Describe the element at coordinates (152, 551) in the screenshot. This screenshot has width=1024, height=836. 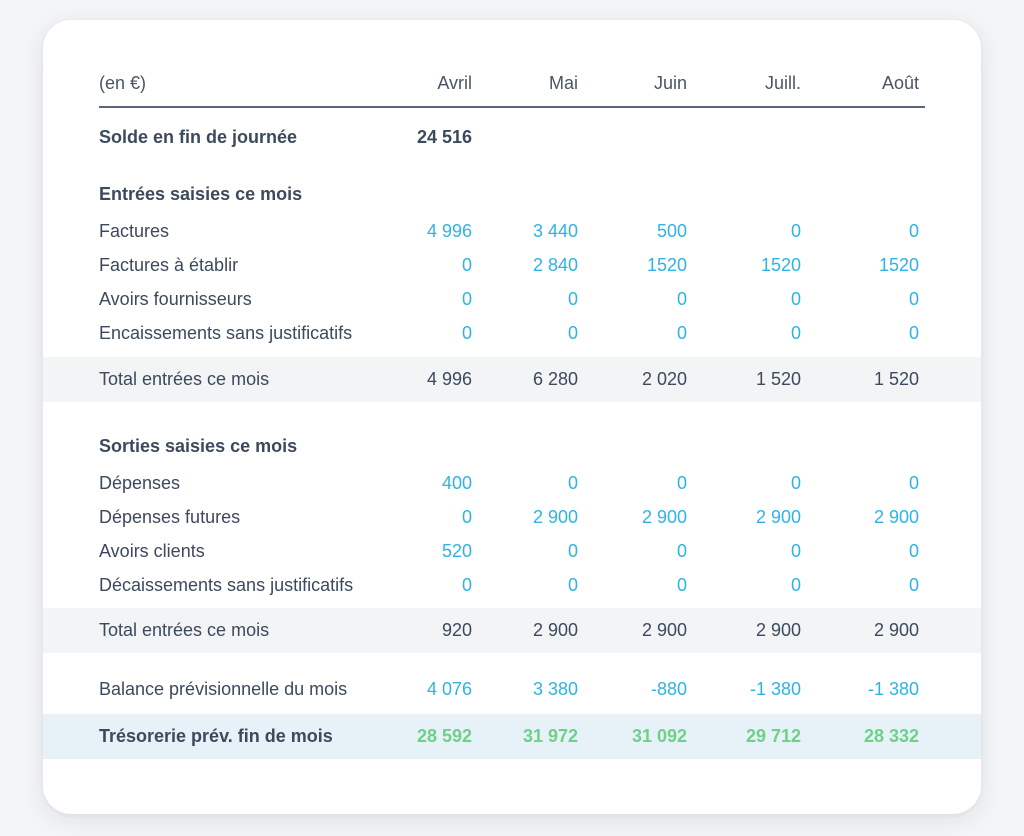
I see `row-label: Avoirs clients` at that location.